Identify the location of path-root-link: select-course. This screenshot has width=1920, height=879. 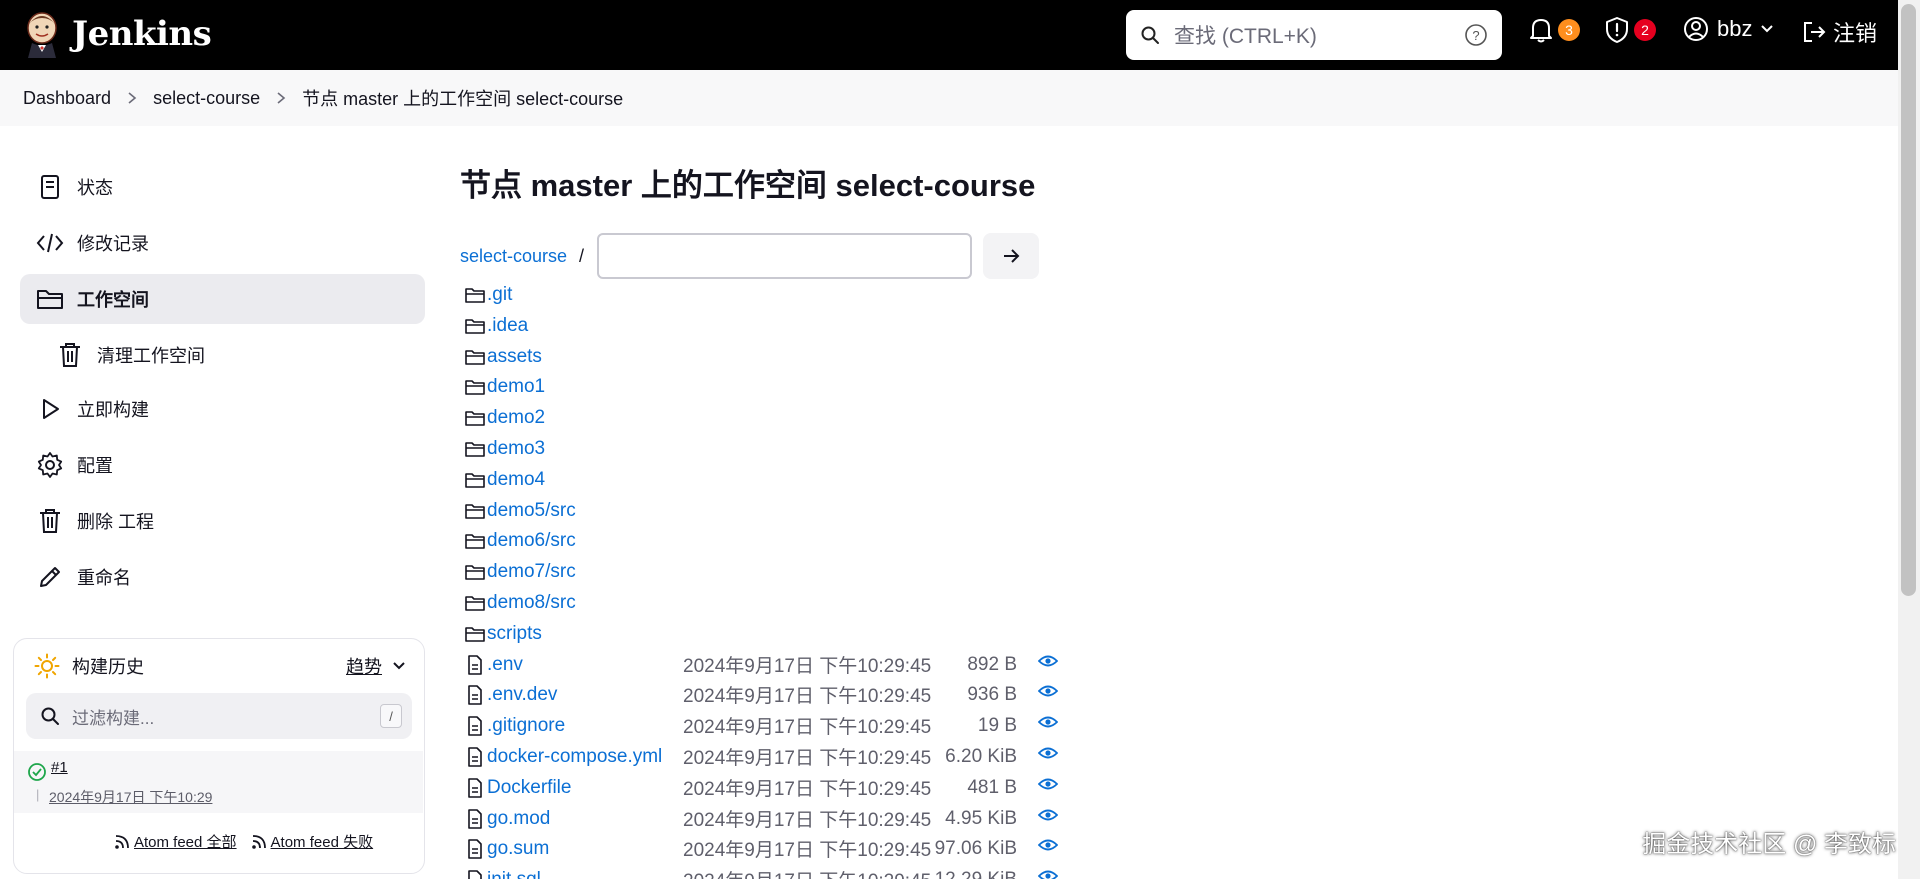
(513, 256).